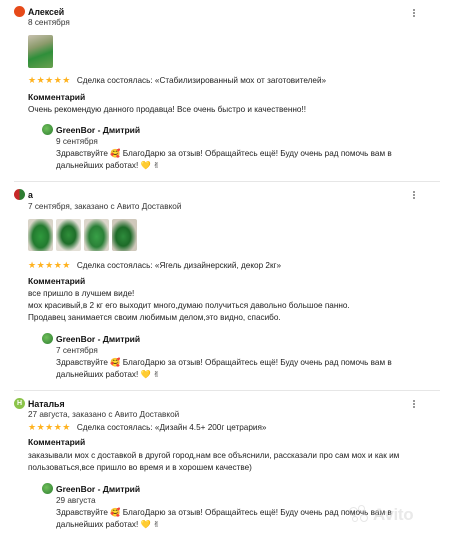  Describe the element at coordinates (76, 500) in the screenshot. I see `reply-date: 29 августа` at that location.